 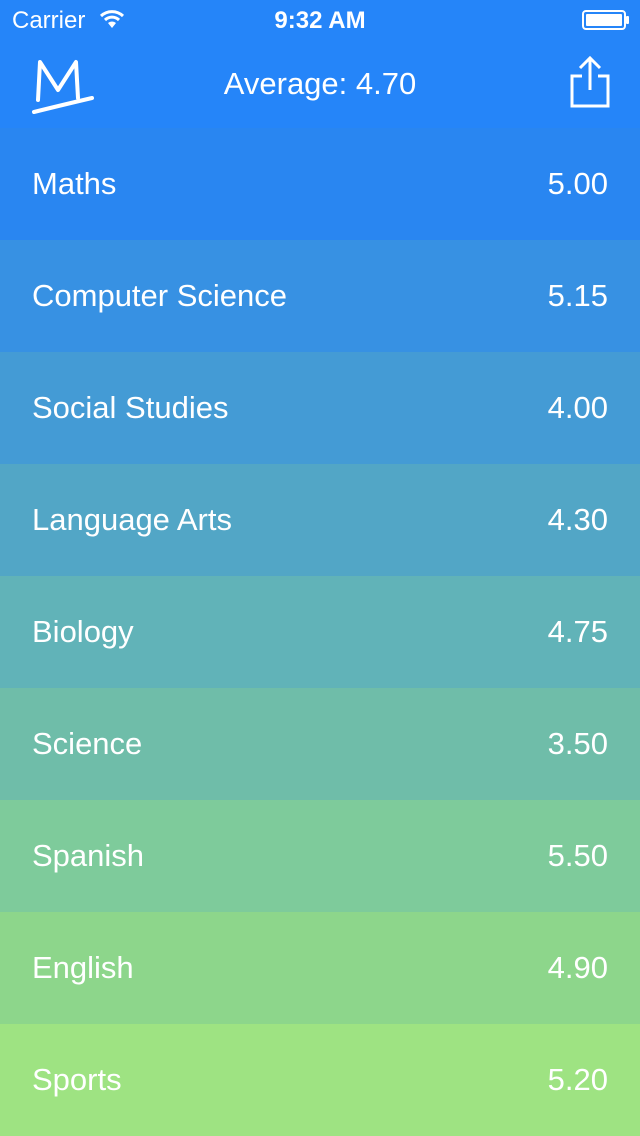 I want to click on subject-row: Social Studies 4.00, so click(x=320, y=408).